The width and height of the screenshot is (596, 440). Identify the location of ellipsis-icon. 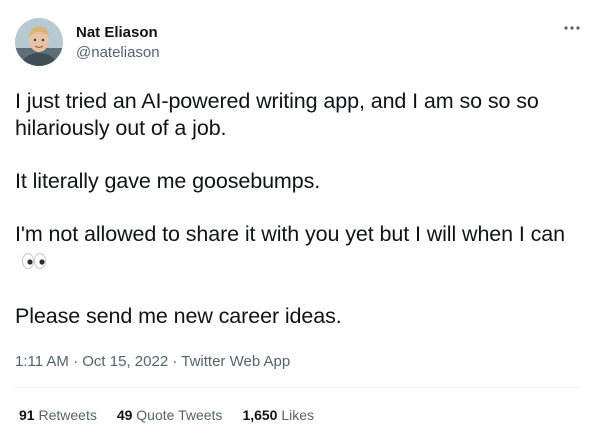
(572, 28).